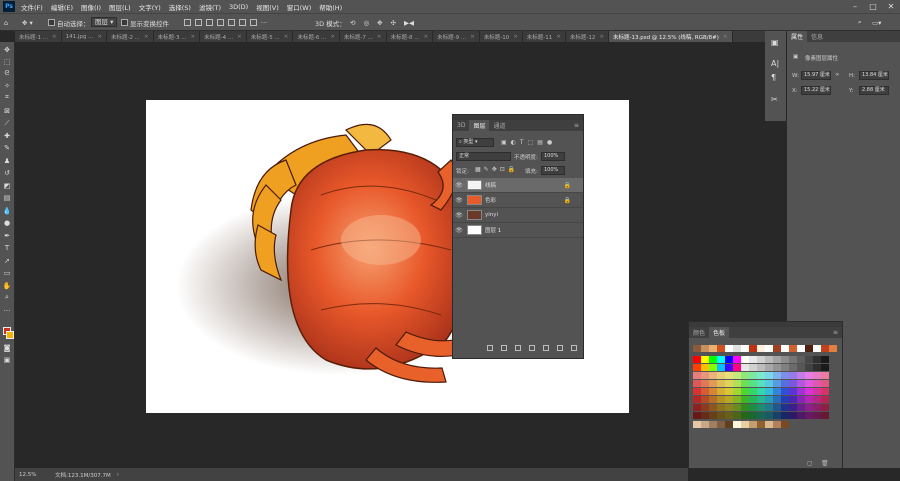  Describe the element at coordinates (797, 36) in the screenshot. I see `tab-properties: 属性` at that location.